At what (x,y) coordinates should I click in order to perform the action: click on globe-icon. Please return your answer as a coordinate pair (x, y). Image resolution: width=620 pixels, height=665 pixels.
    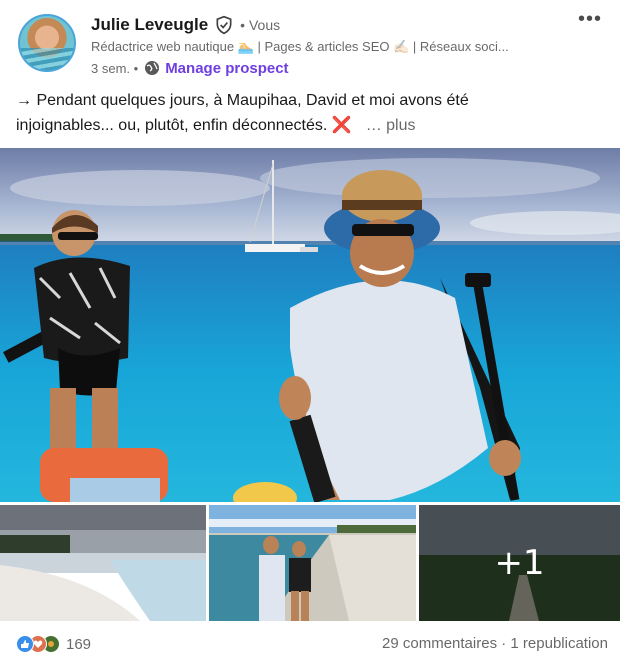
    Looking at the image, I should click on (152, 68).